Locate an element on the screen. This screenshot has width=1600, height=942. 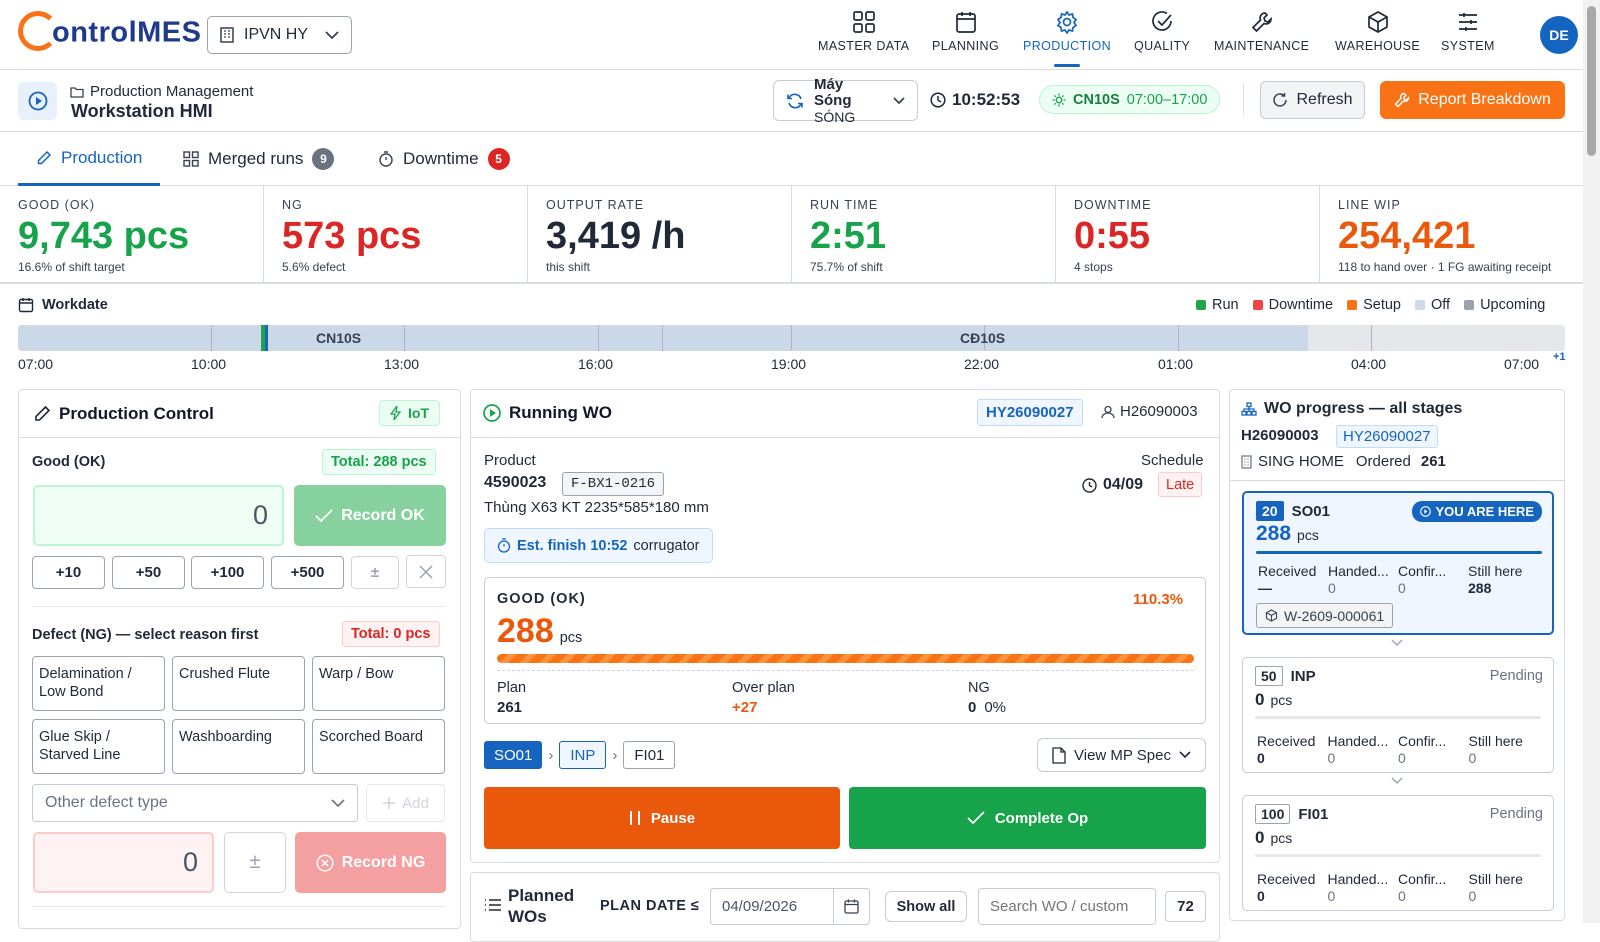
clear-button is located at coordinates (426, 571).